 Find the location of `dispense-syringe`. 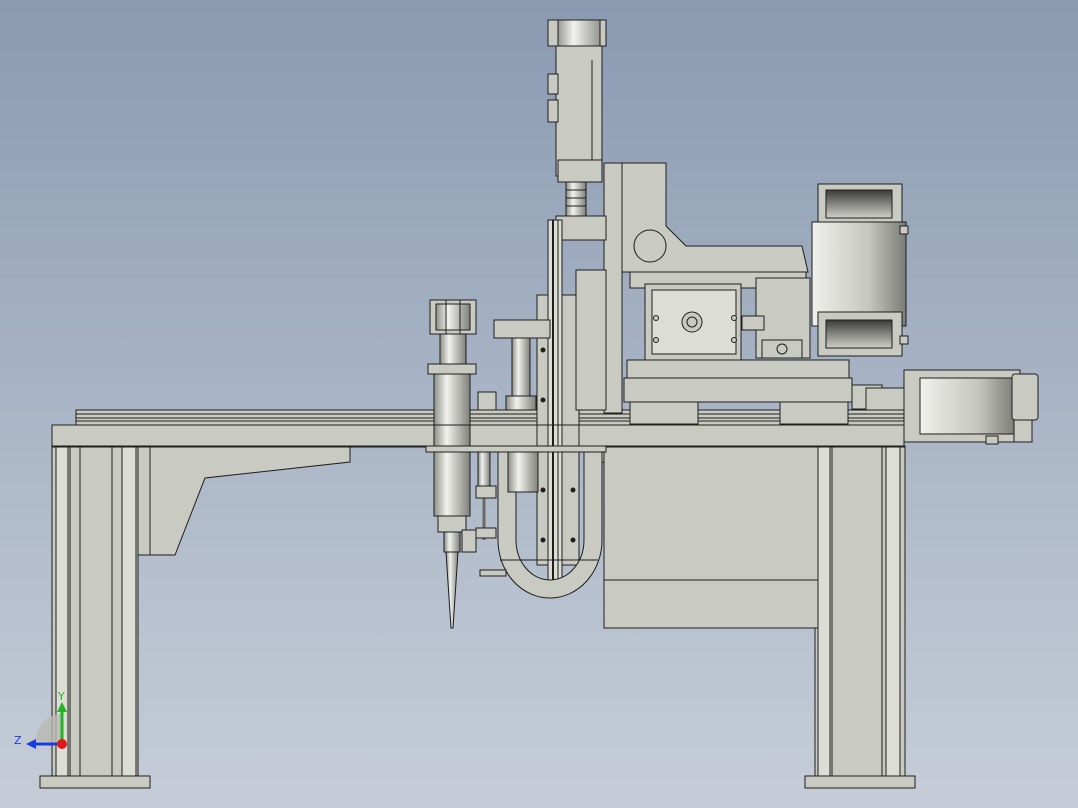

dispense-syringe is located at coordinates (452, 464).